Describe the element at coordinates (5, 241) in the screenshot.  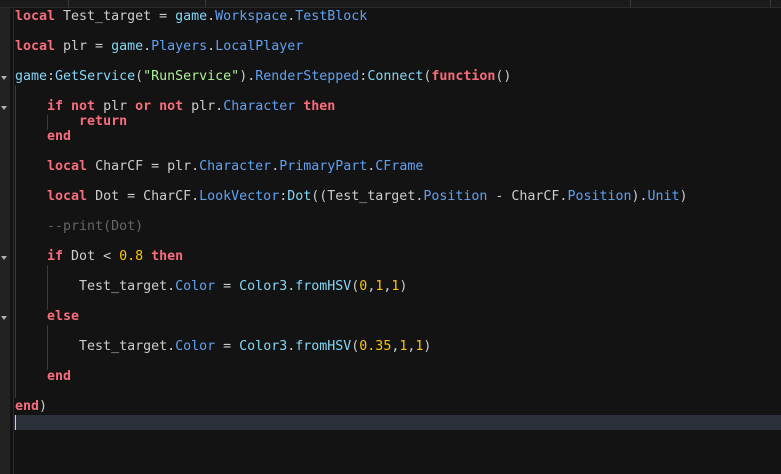
I see `editor-gutter` at that location.